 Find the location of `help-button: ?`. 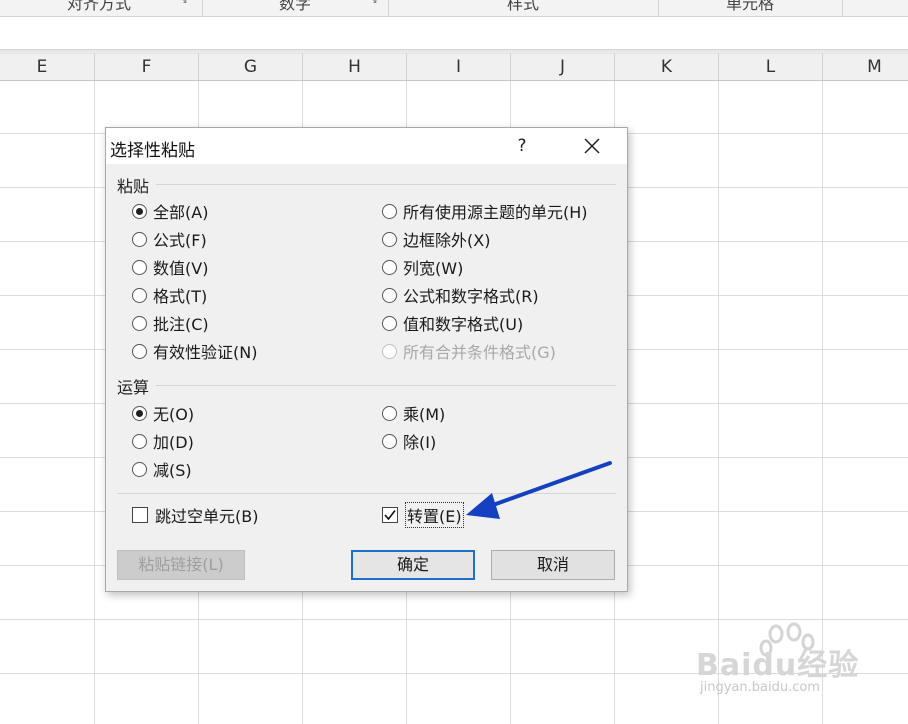

help-button: ? is located at coordinates (522, 146).